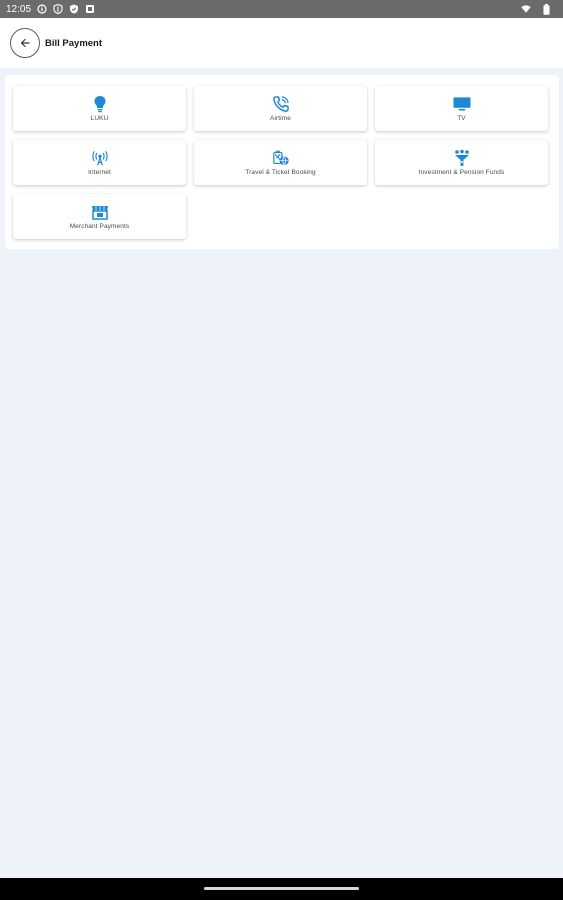  What do you see at coordinates (281, 158) in the screenshot?
I see `travel-globe-icon` at bounding box center [281, 158].